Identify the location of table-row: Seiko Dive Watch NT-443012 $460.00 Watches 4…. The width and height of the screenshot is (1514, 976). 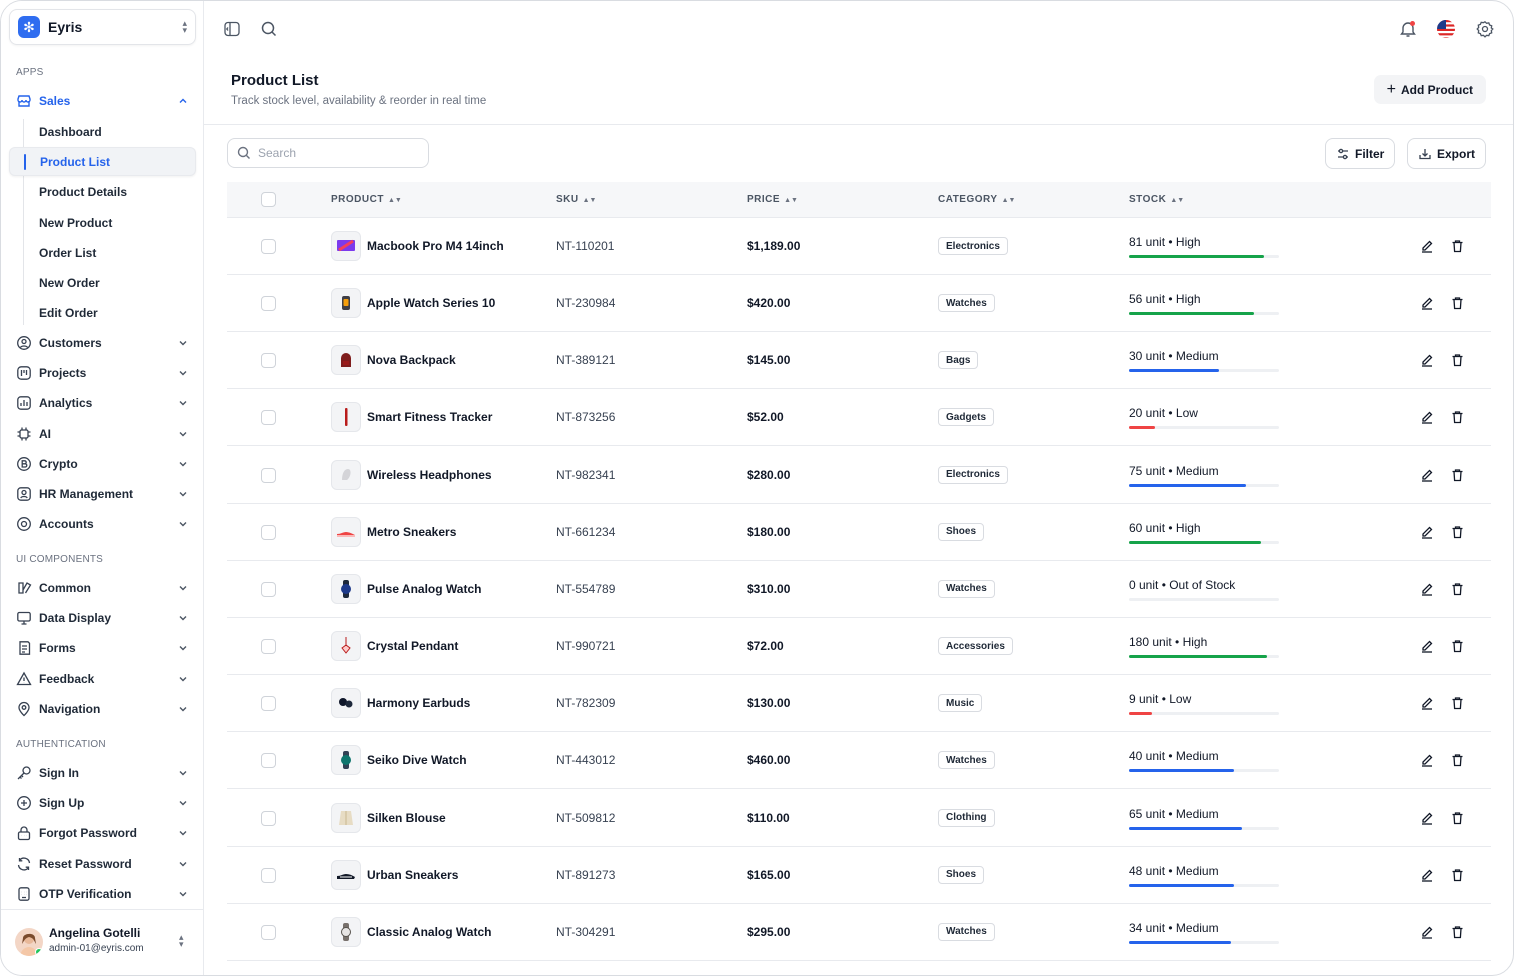
(859, 761).